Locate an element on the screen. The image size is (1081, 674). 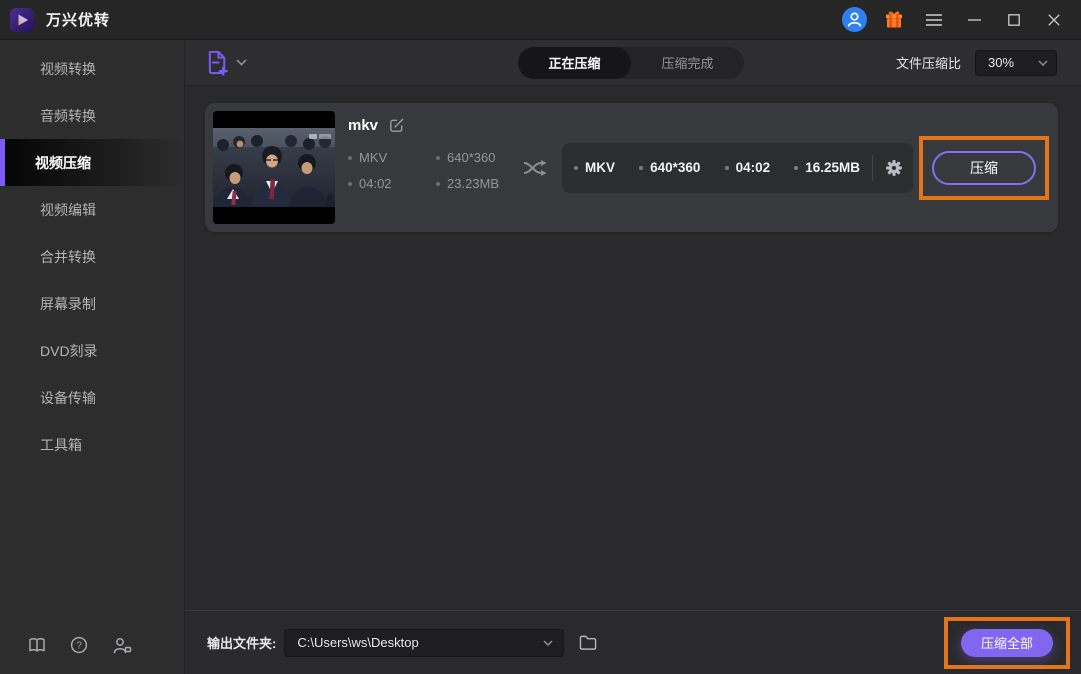
output-settings-panel: MKV 640*360 04:02 16.25MB is located at coordinates (737, 167).